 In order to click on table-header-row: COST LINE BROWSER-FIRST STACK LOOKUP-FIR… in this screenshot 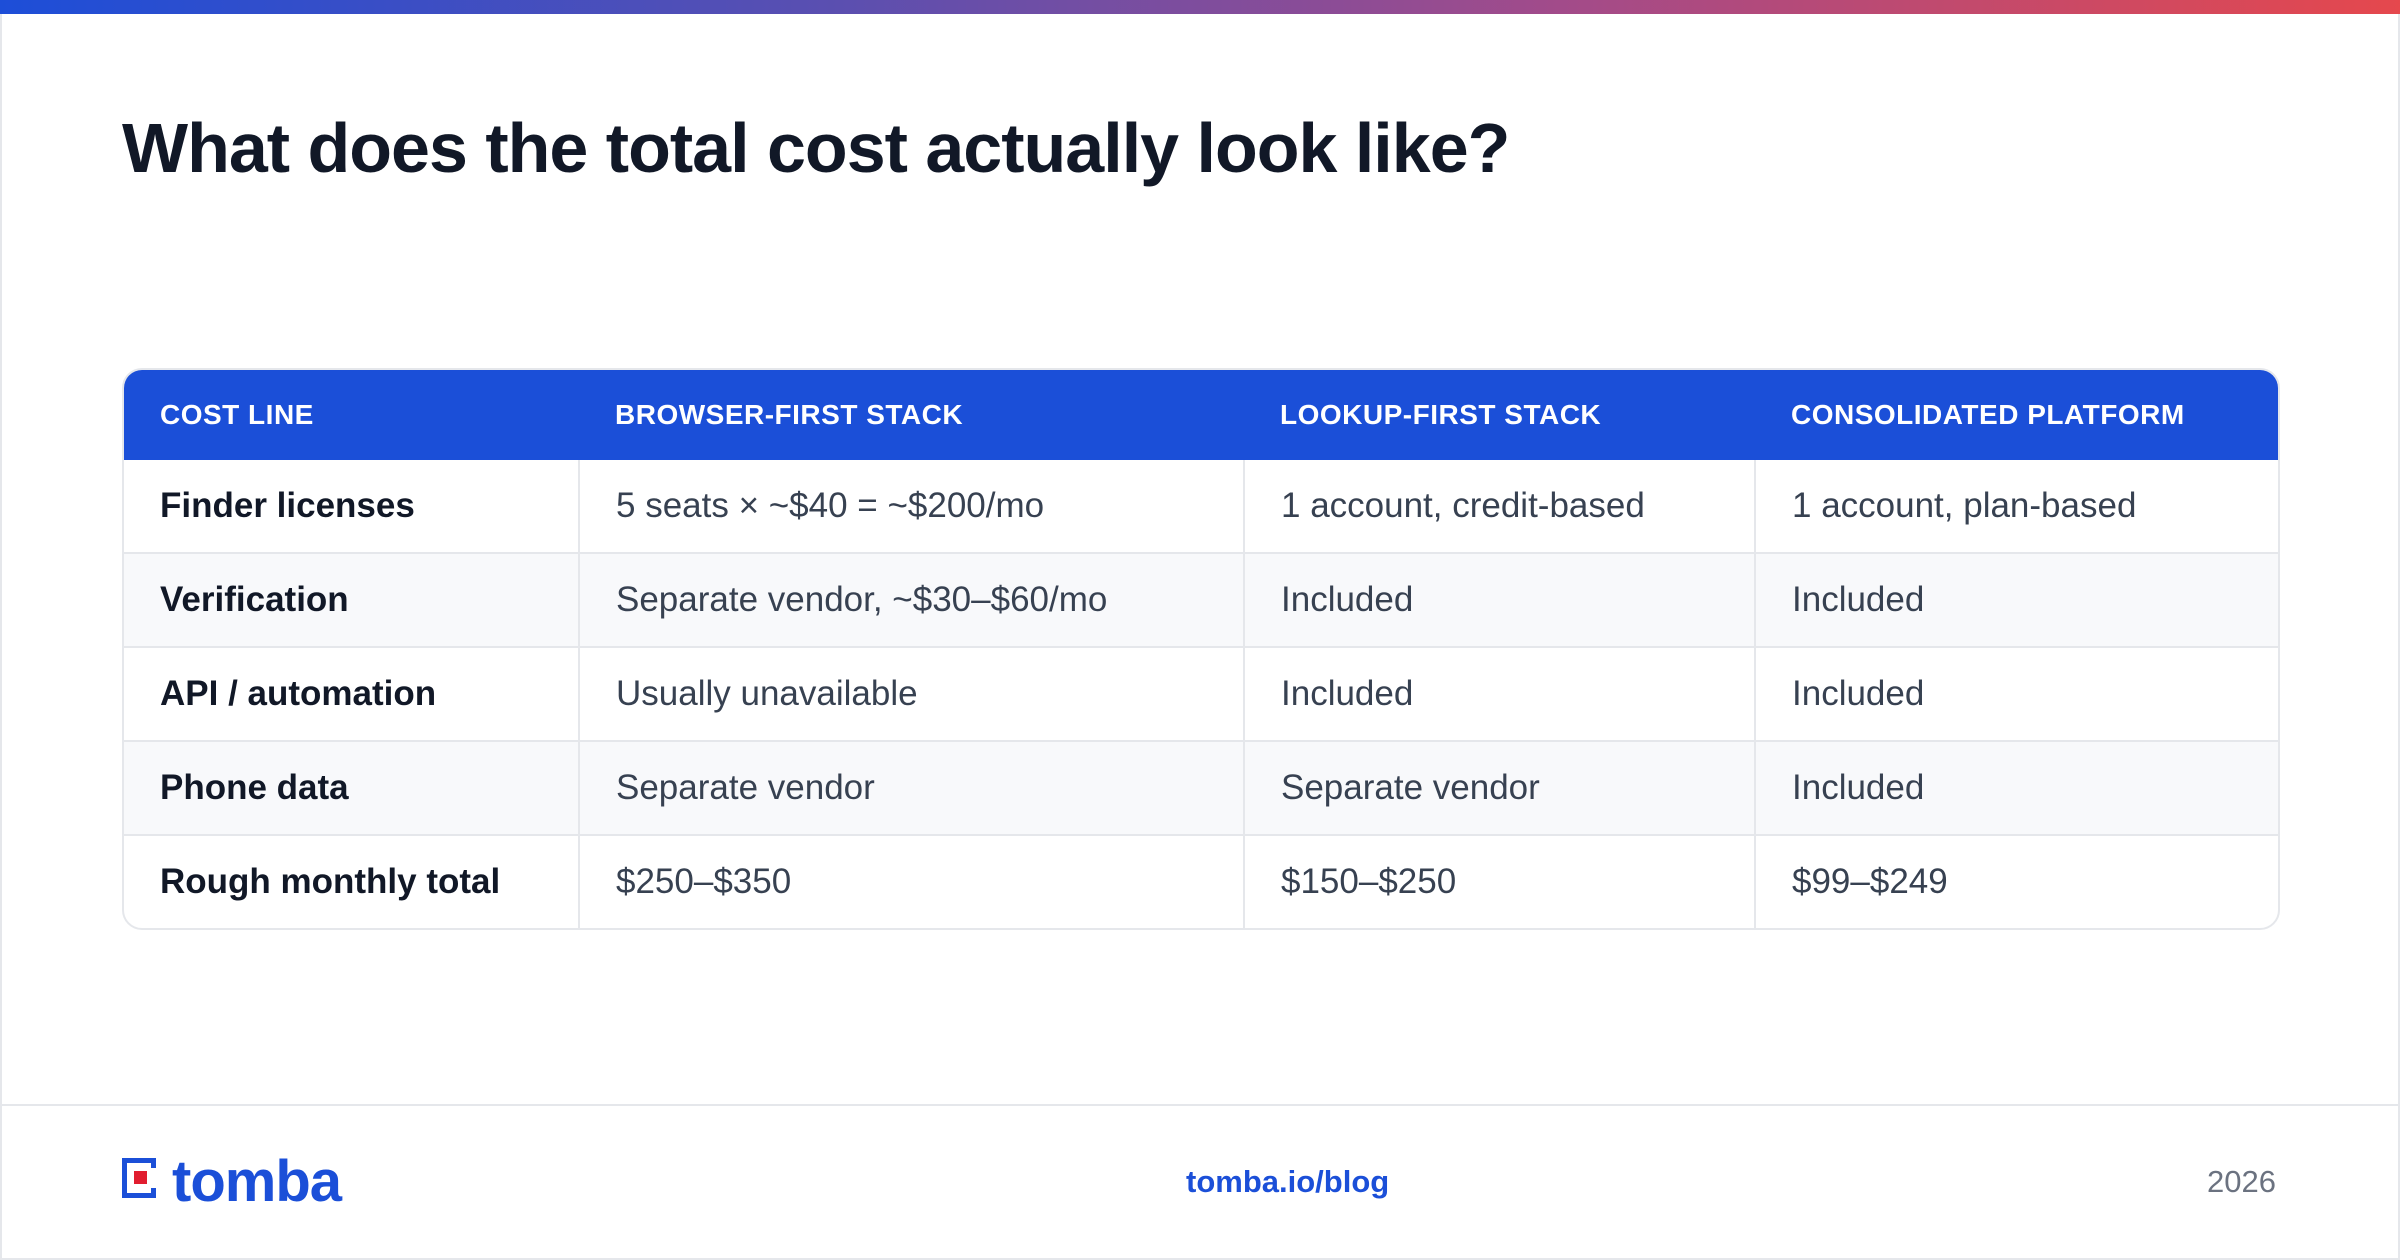, I will do `click(1201, 415)`.